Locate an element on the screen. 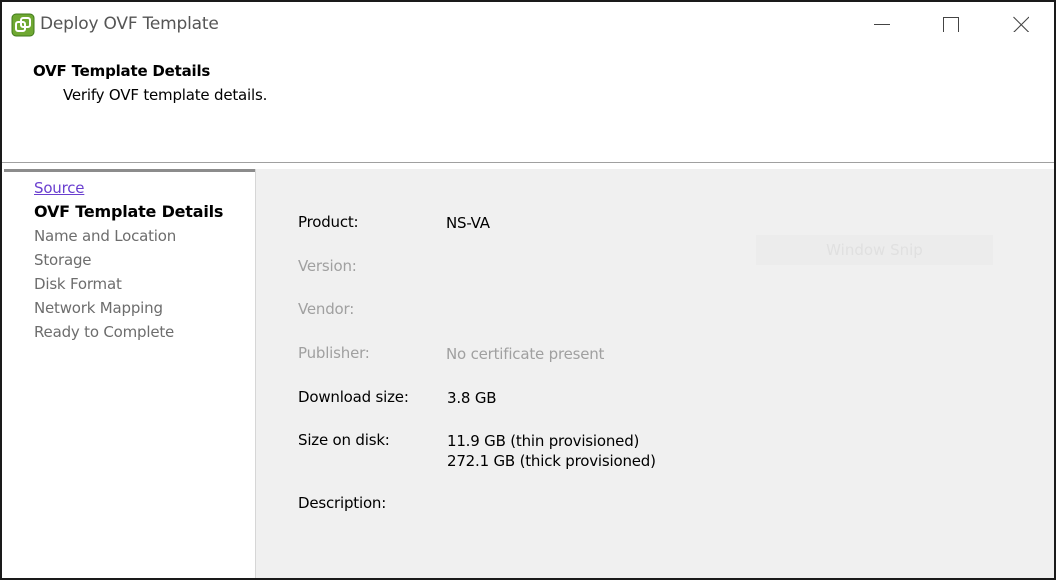  size-on-disk-label: Size on disk: is located at coordinates (344, 440).